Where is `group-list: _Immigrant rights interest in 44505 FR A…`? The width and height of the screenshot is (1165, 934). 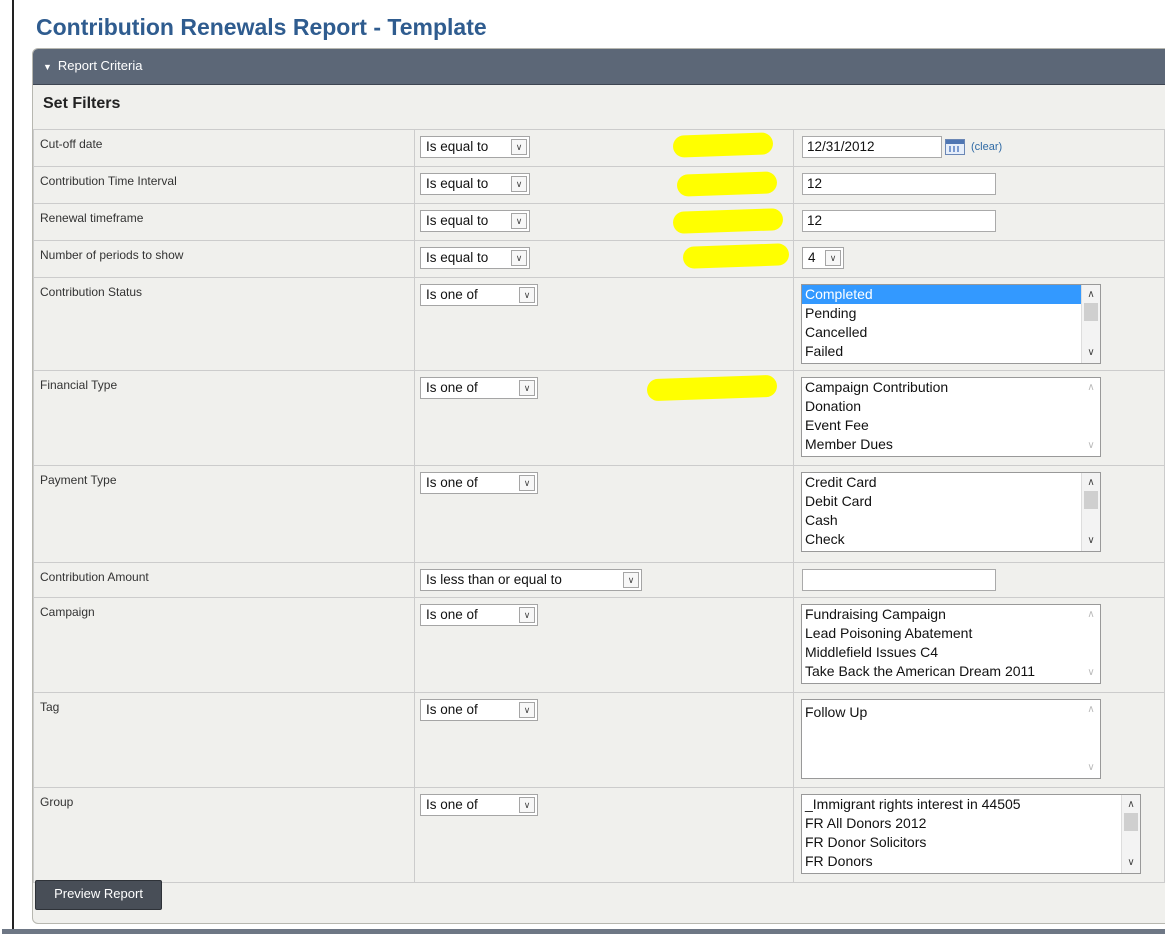 group-list: _Immigrant rights interest in 44505 FR A… is located at coordinates (971, 834).